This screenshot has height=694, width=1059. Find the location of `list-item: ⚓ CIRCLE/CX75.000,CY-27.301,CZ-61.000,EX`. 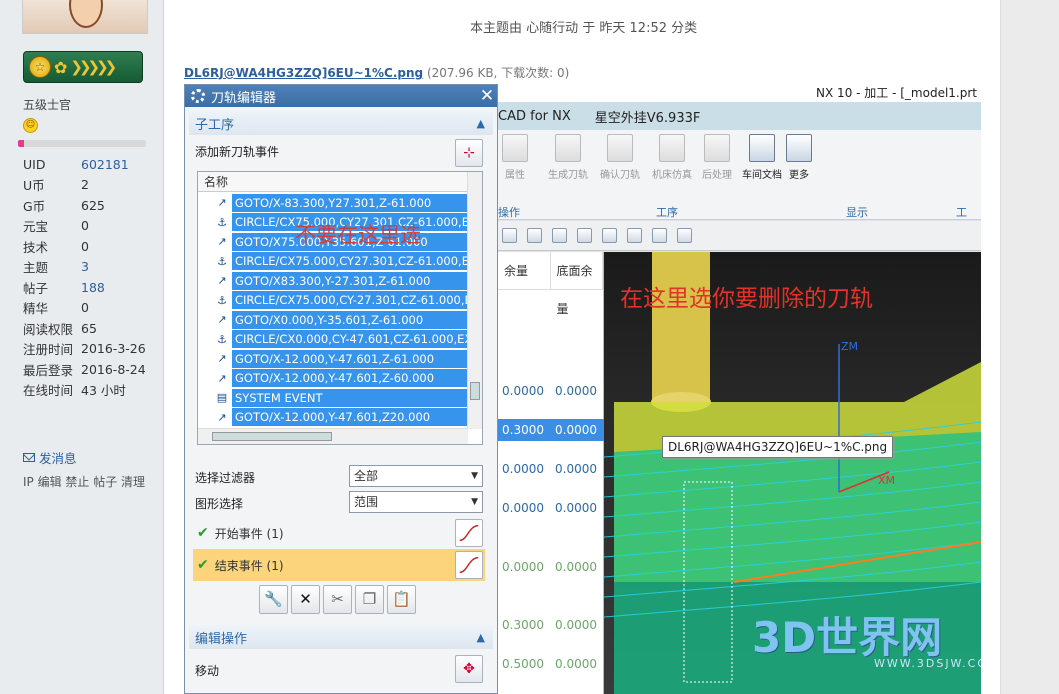

list-item: ⚓ CIRCLE/CX75.000,CY-27.301,CZ-61.000,EX is located at coordinates (333, 301).